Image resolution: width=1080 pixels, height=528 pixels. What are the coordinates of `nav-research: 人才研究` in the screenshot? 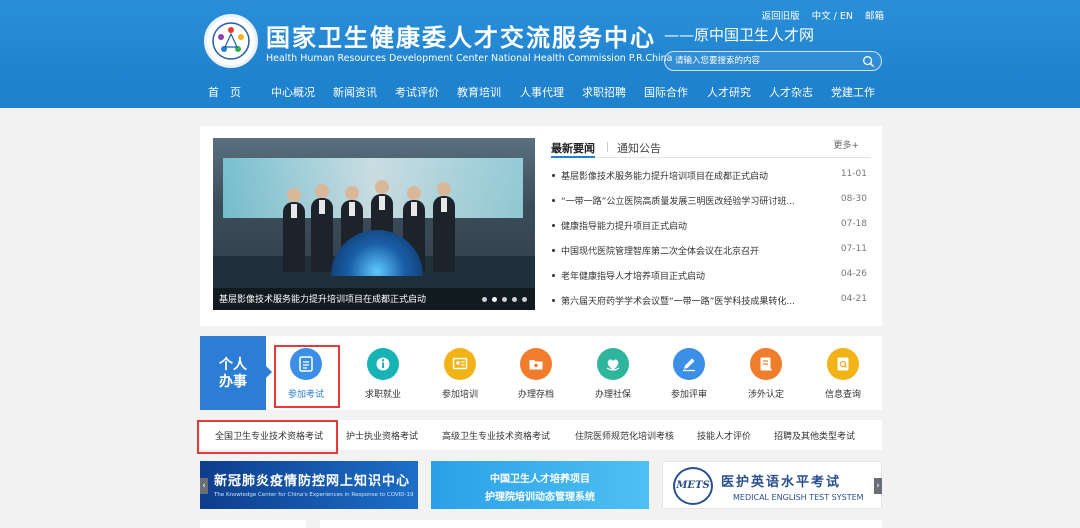 It's located at (729, 92).